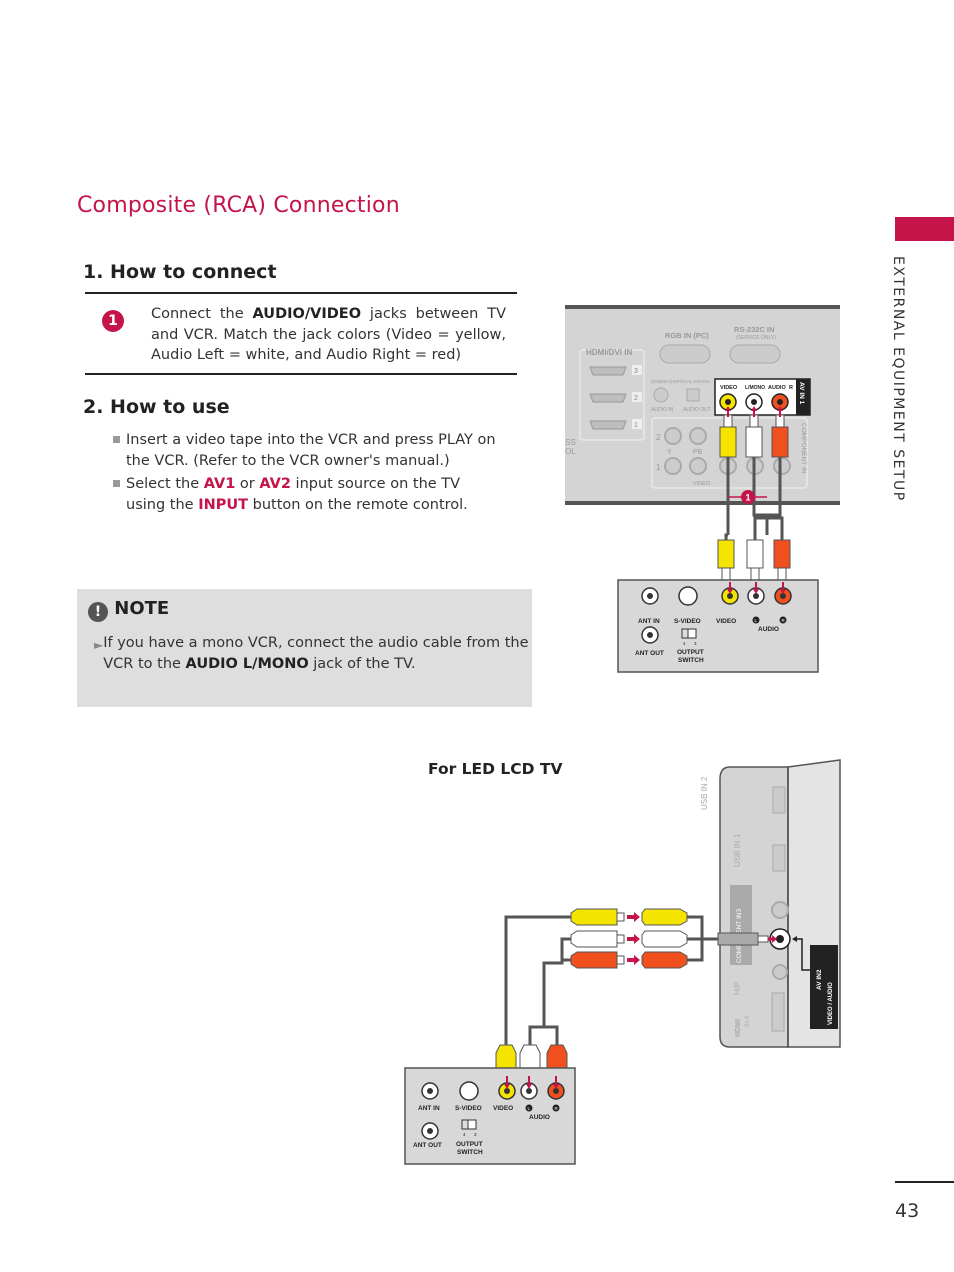  Describe the element at coordinates (831, 1003) in the screenshot. I see `video-audio-label: VIDEO / AUDIO` at that location.